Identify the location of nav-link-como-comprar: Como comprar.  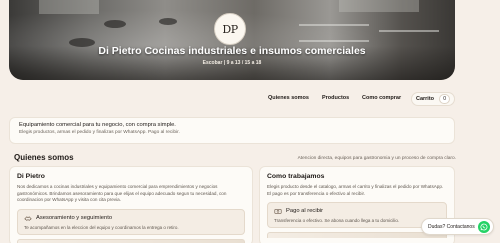
(381, 98).